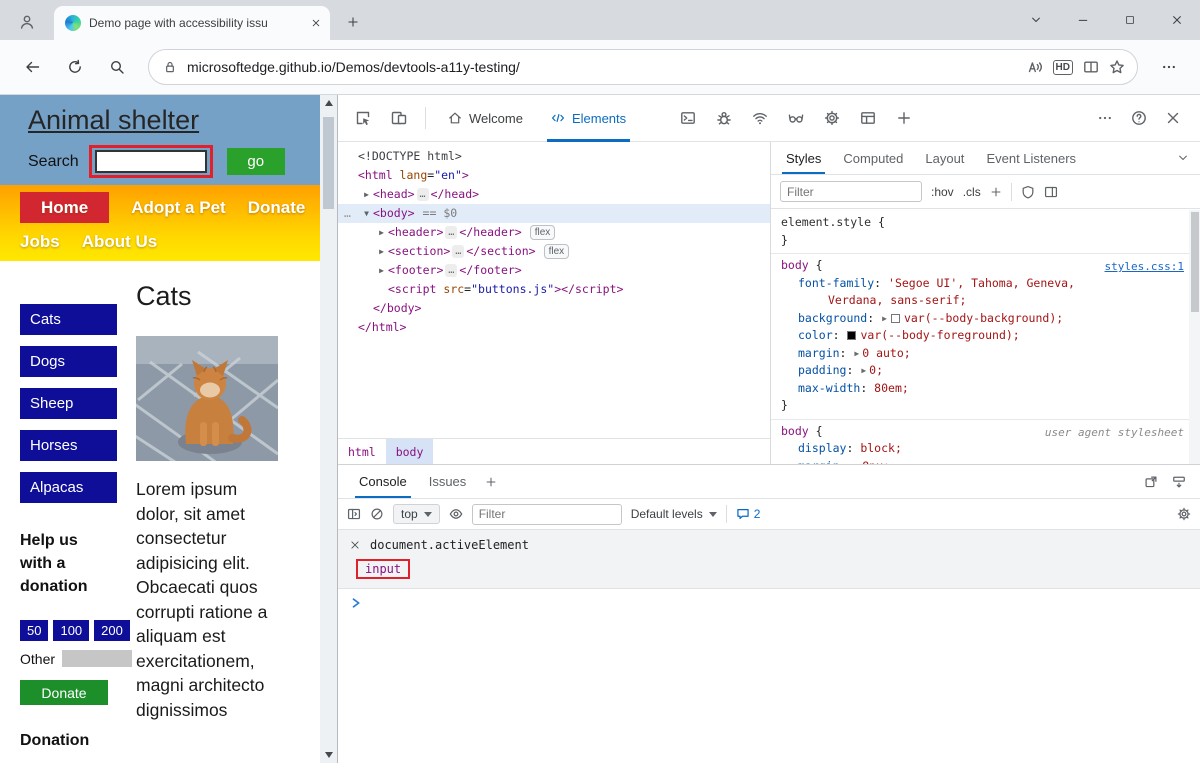  I want to click on rule-selector: element.style, so click(826, 222).